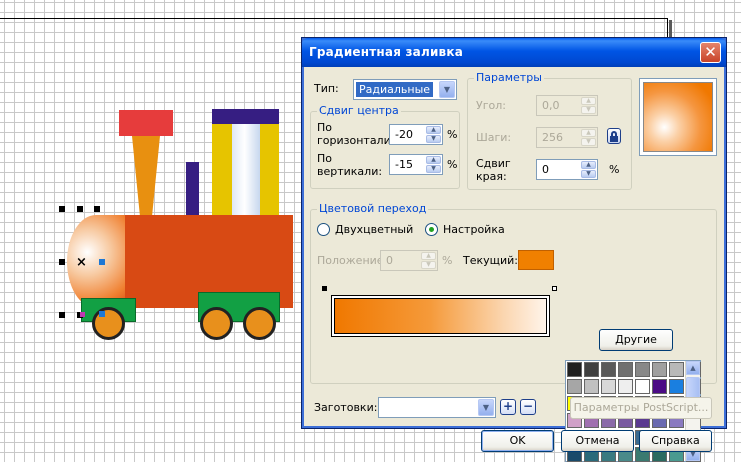 This screenshot has height=462, width=741. I want to click on minus-icon: −, so click(528, 406).